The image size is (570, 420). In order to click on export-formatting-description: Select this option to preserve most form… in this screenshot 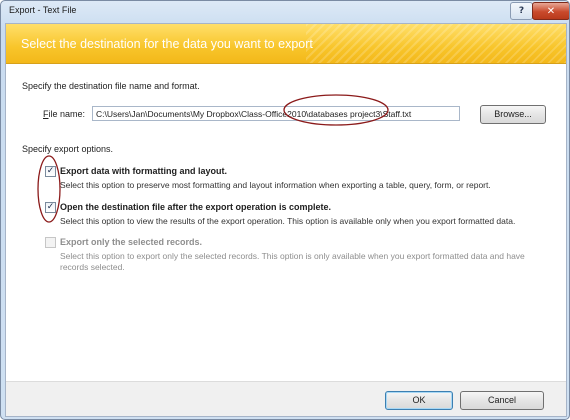, I will do `click(275, 185)`.